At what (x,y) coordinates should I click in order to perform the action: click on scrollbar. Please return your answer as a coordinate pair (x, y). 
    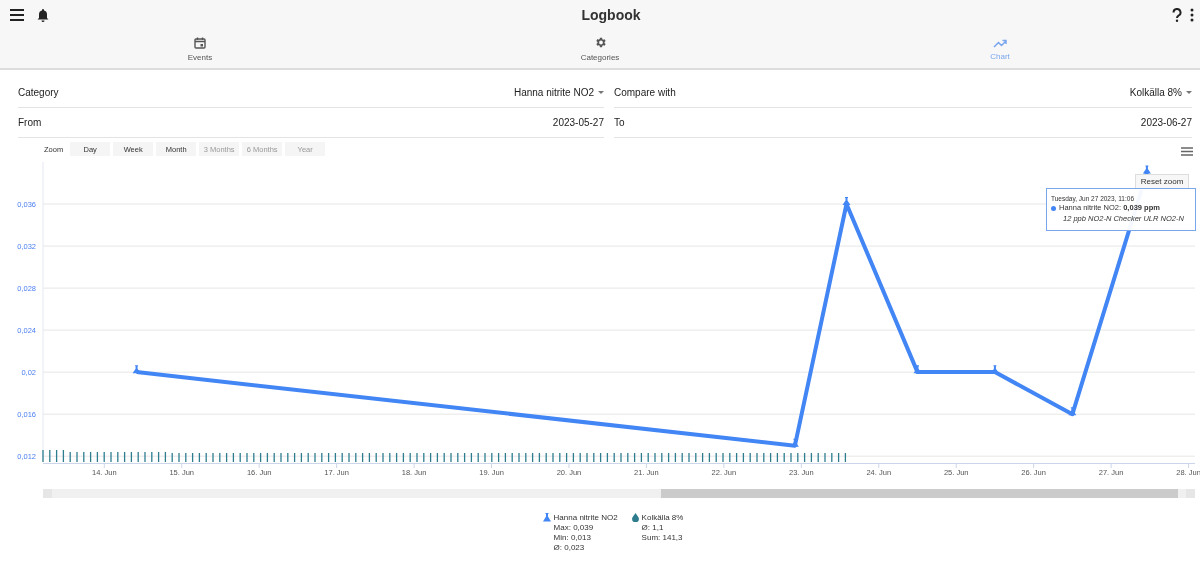
    Looking at the image, I should click on (619, 493).